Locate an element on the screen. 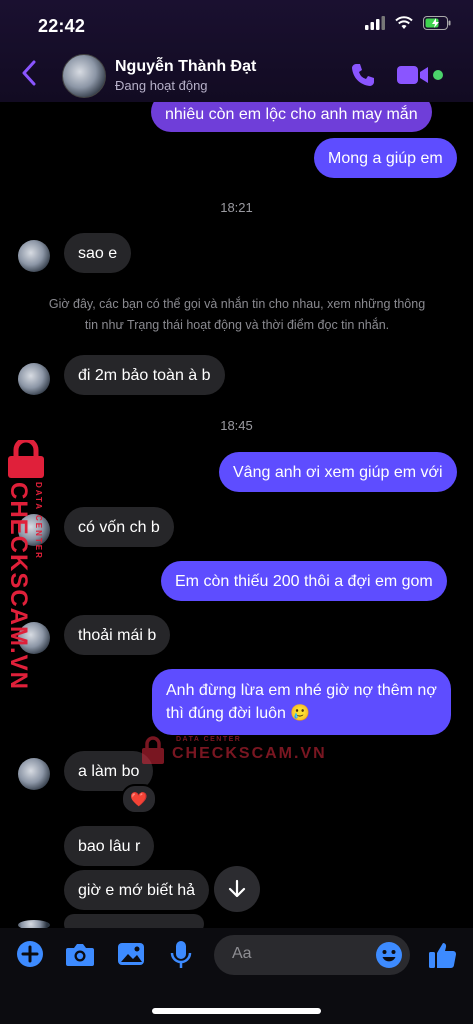  plus-circle-icon is located at coordinates (30, 954).